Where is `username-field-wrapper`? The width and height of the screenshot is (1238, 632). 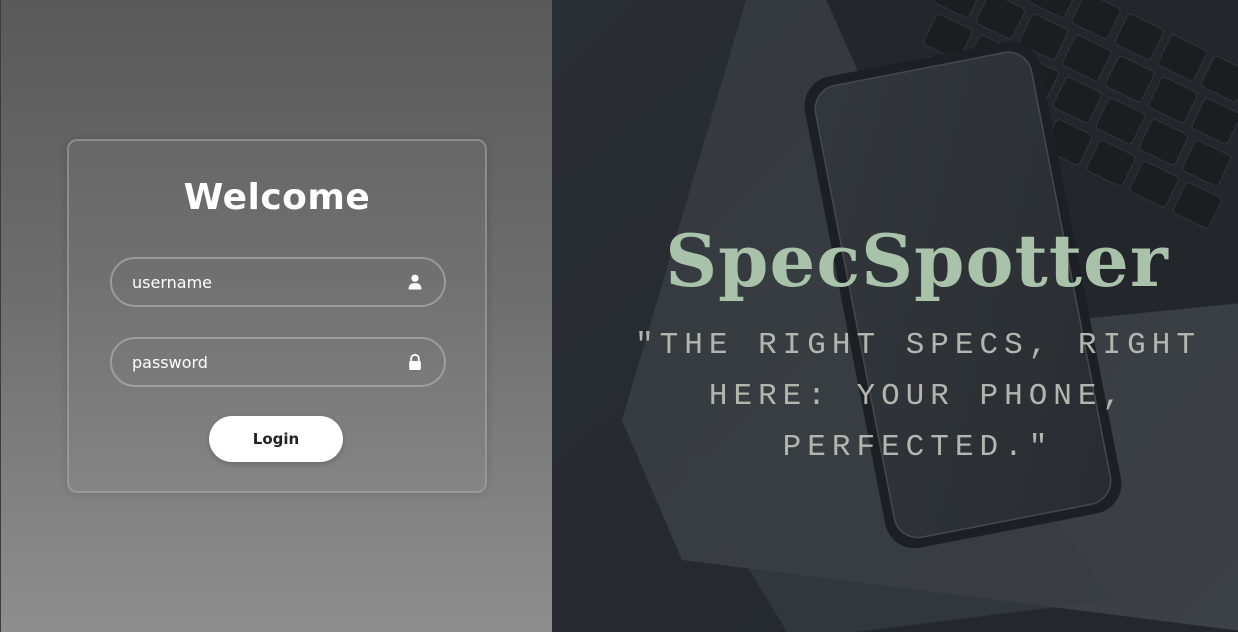 username-field-wrapper is located at coordinates (278, 282).